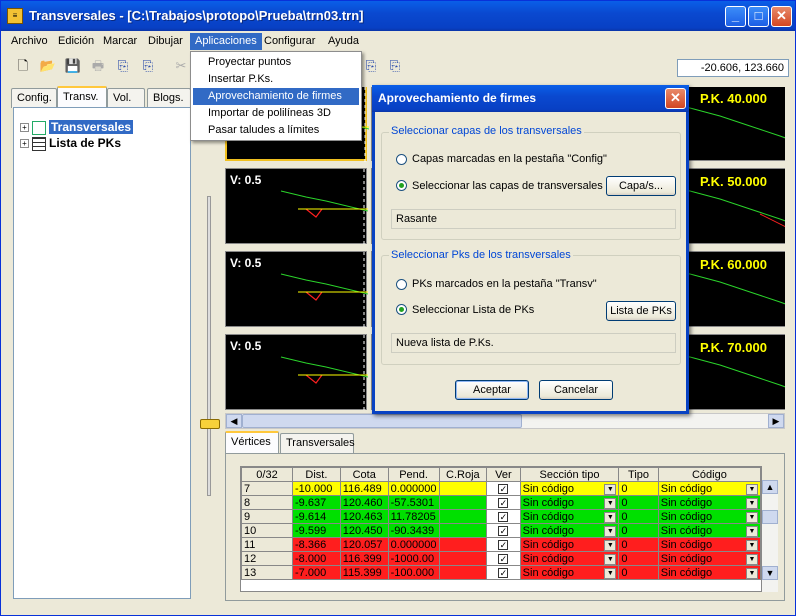  I want to click on cancel-button: Cancelar, so click(576, 390).